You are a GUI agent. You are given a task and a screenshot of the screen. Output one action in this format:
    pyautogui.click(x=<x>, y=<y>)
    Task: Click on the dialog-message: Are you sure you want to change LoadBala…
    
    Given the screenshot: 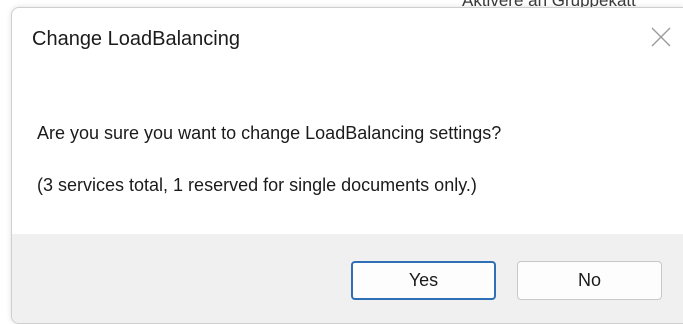 What is the action you would take?
    pyautogui.click(x=269, y=133)
    